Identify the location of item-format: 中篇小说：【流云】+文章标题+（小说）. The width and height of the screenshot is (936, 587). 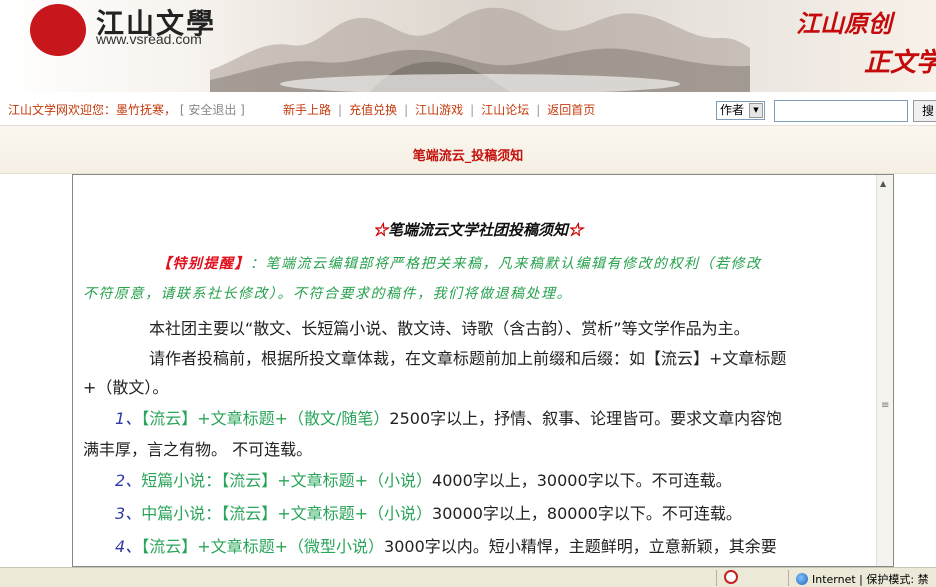
(287, 513).